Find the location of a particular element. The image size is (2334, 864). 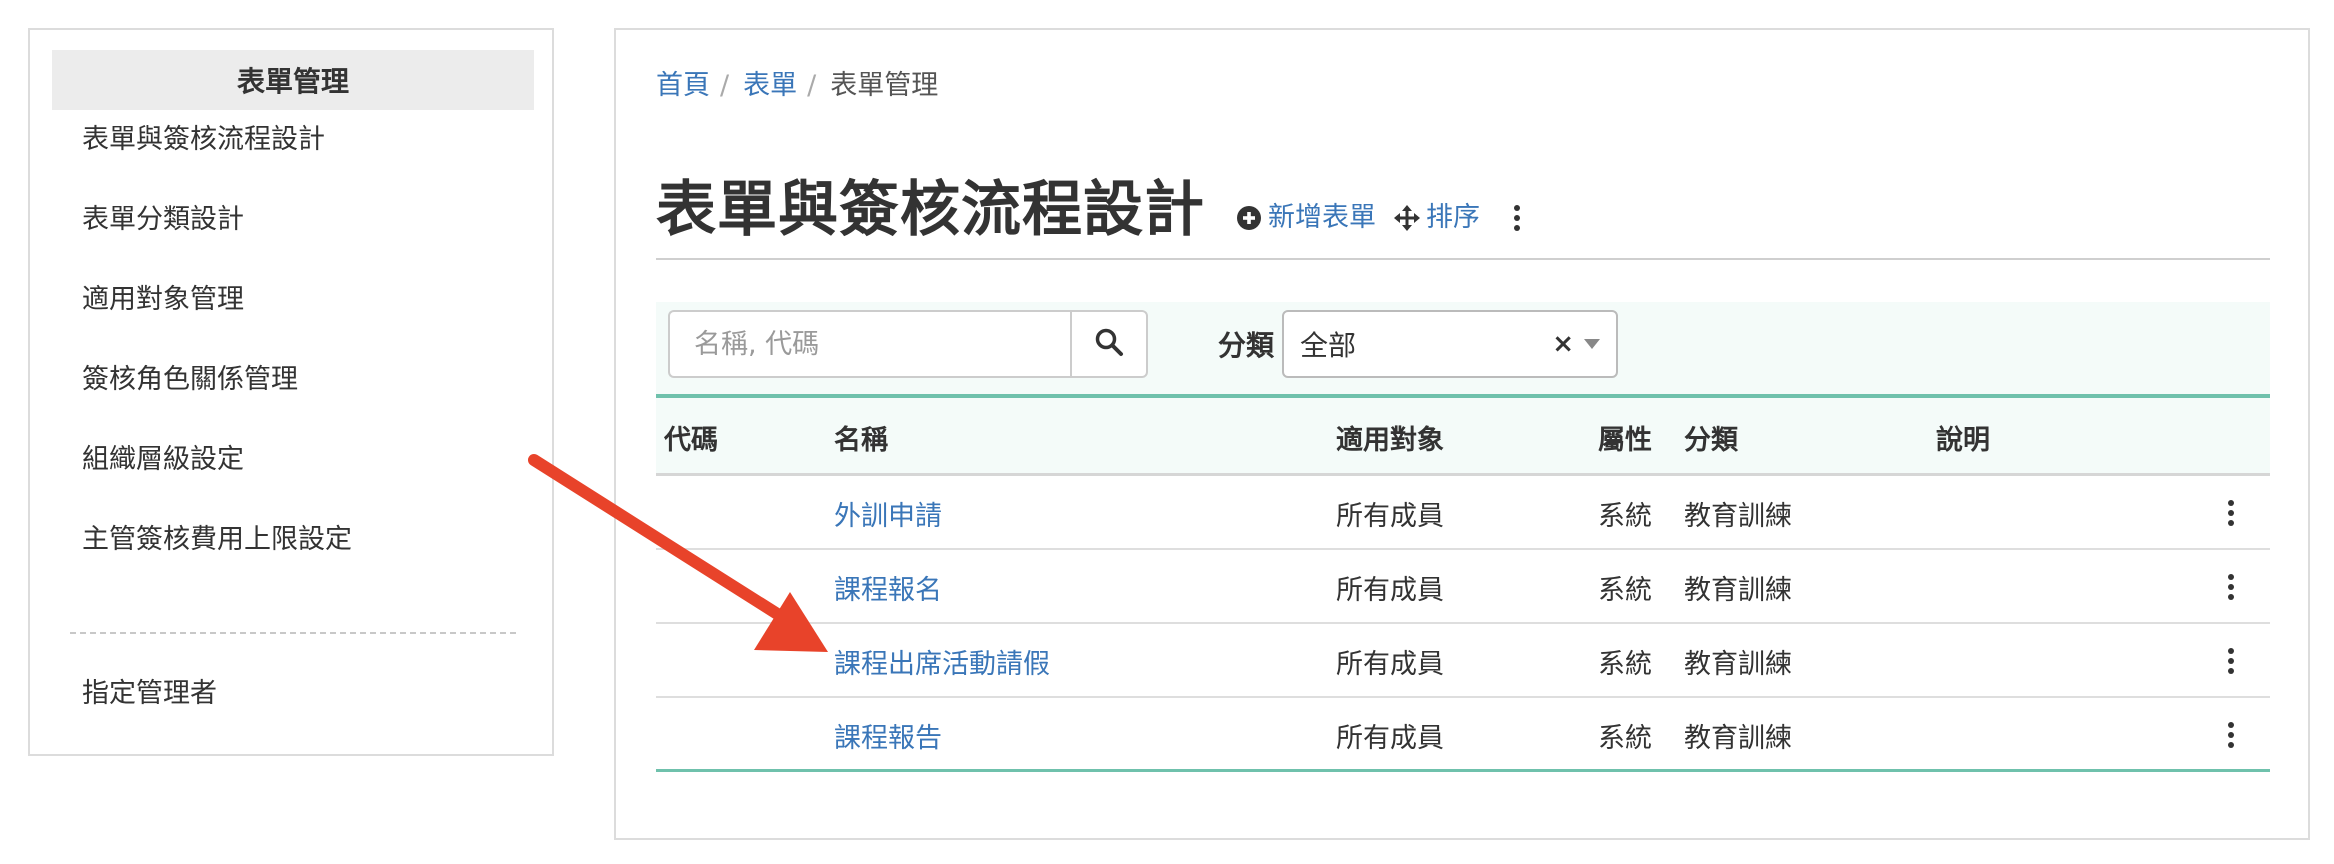

add-form-button: 新增表單 is located at coordinates (1306, 218).